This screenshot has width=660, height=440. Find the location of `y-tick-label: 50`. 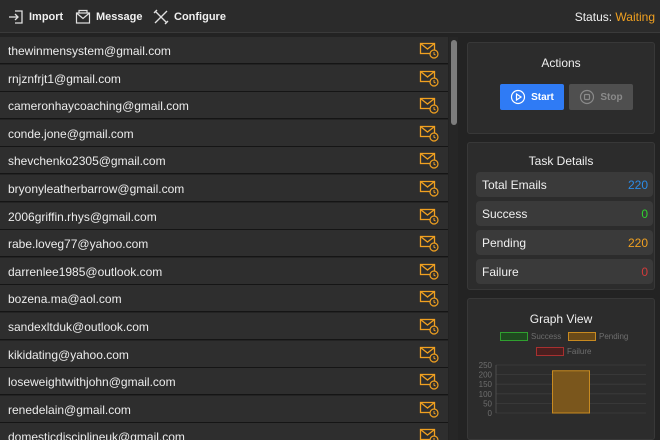

y-tick-label: 50 is located at coordinates (487, 403).